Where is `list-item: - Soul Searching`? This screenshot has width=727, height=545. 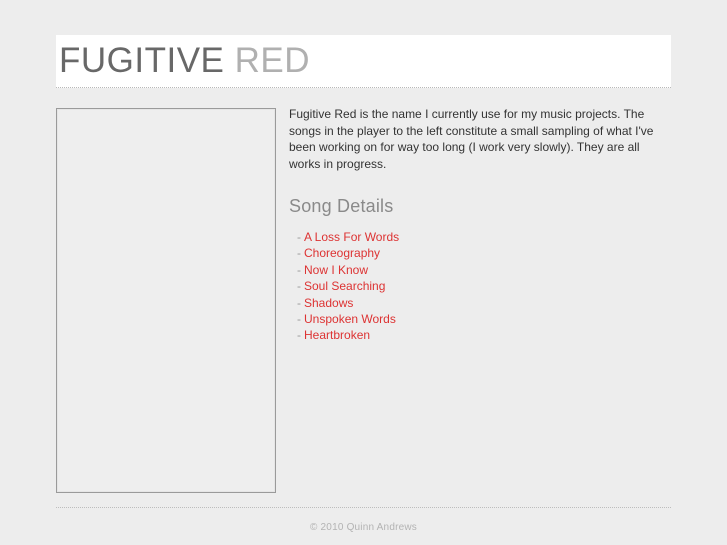
list-item: - Soul Searching is located at coordinates (480, 286).